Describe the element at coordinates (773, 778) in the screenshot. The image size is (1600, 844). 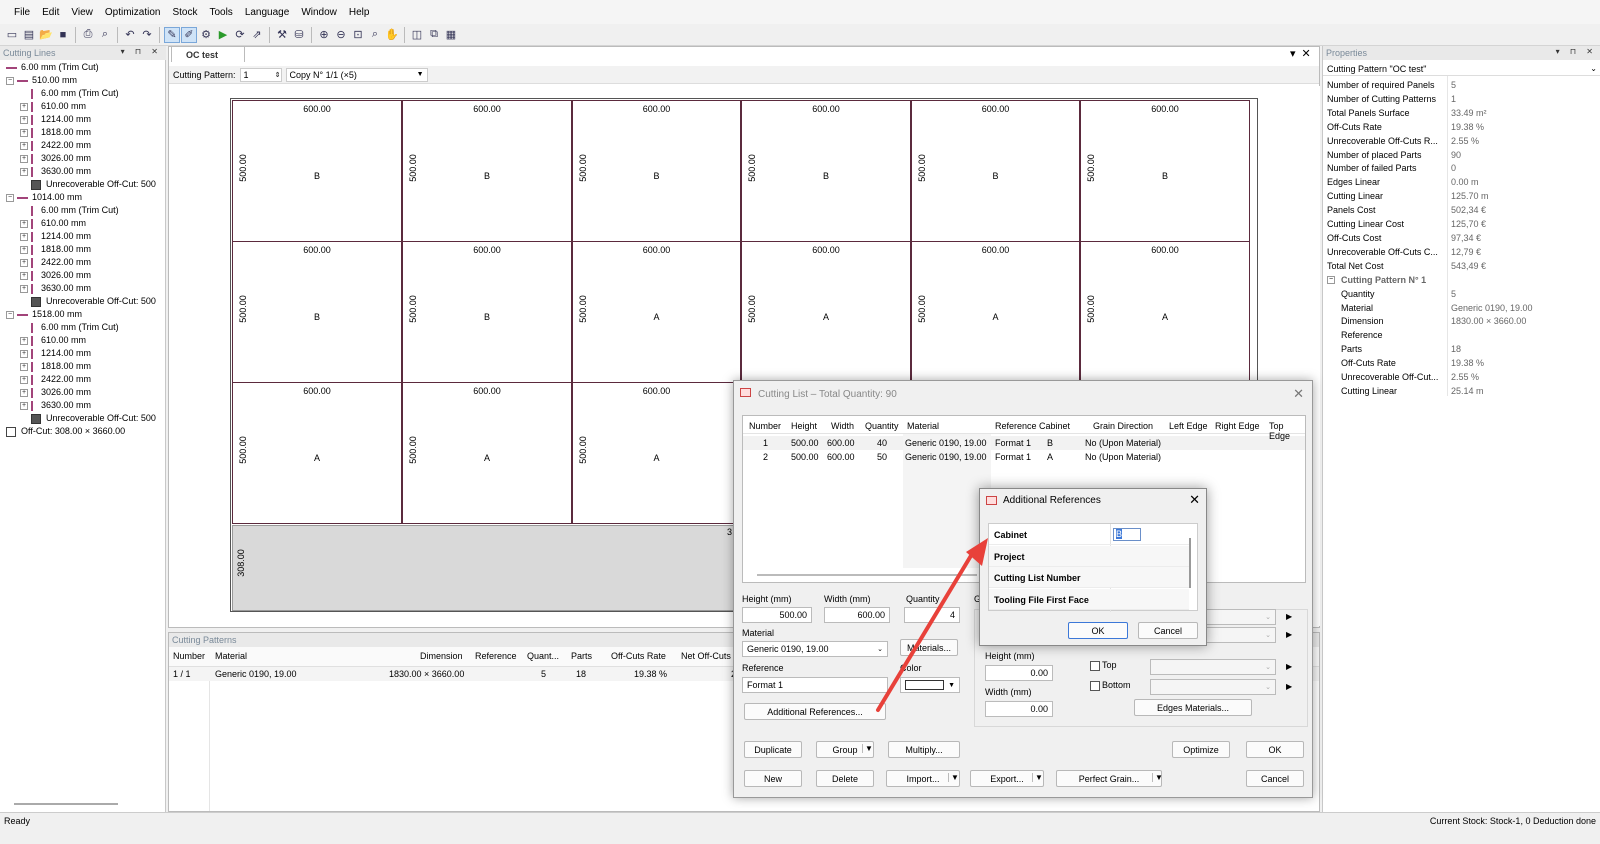
I see `new-button: New` at that location.